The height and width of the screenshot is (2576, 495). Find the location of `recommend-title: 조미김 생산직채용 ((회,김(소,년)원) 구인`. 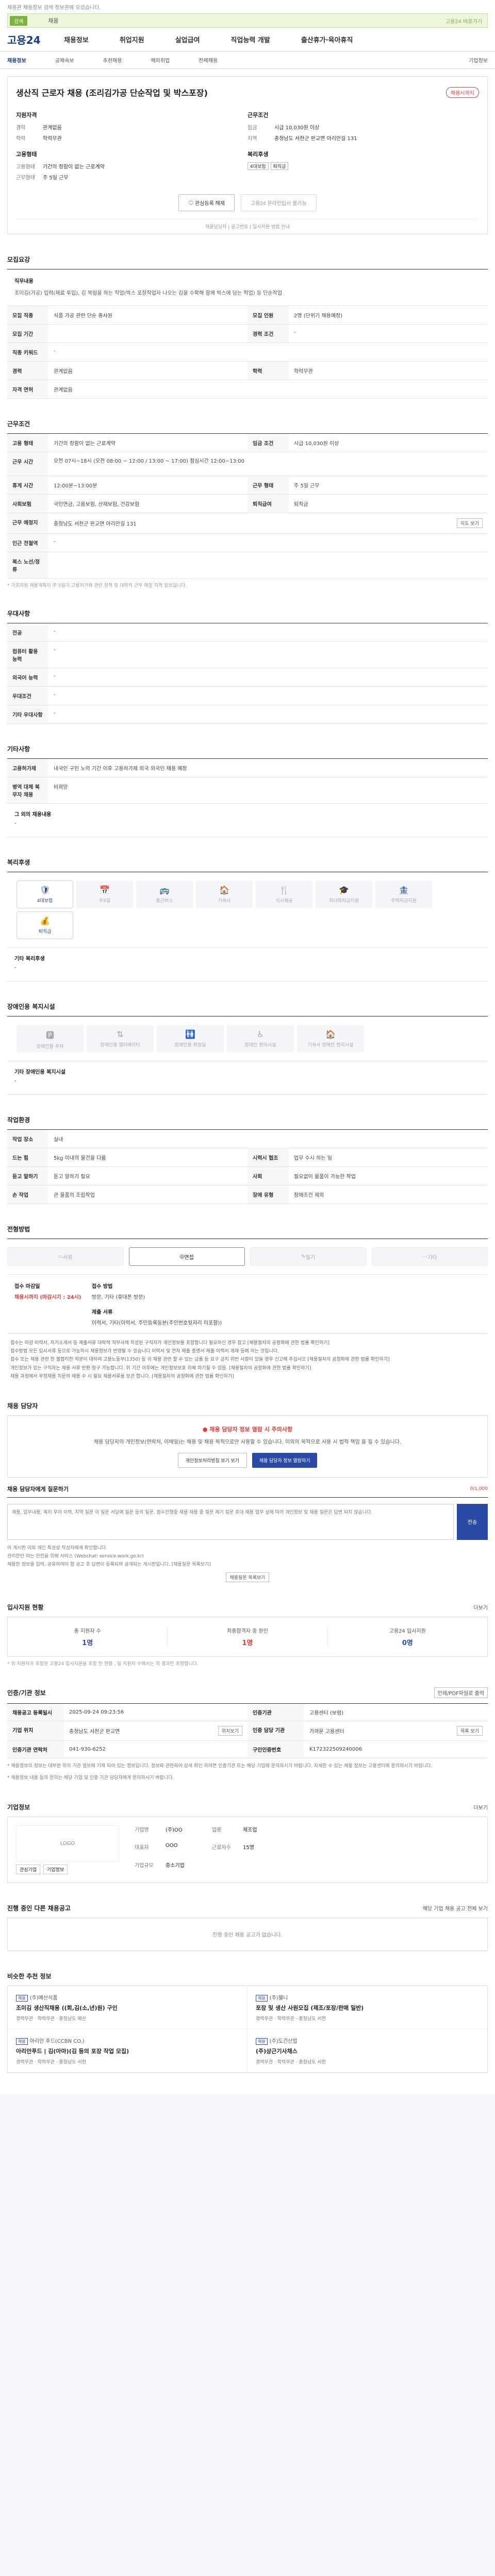

recommend-title: 조미김 생산직채용 ((회,김(소,년)원) 구인 is located at coordinates (127, 2008).